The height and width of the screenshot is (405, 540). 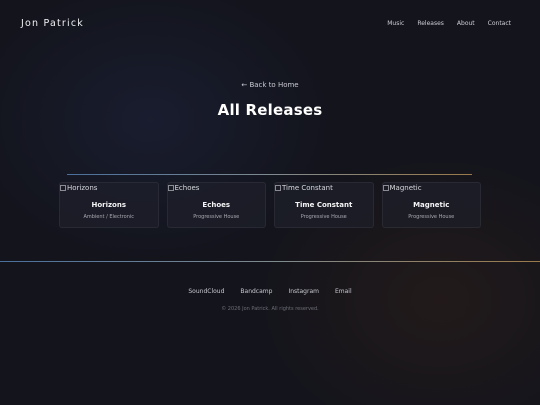 I want to click on release-cover-alt: Magnetic, so click(x=405, y=188).